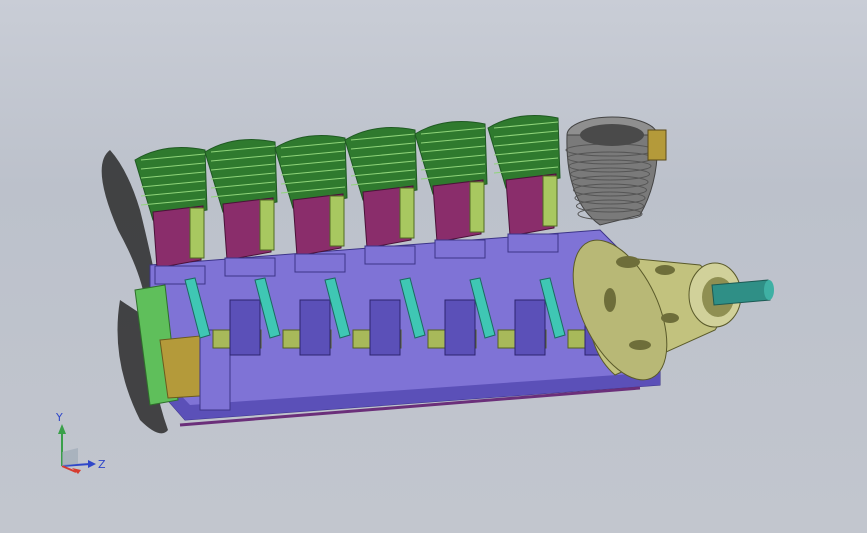  What do you see at coordinates (70, 457) in the screenshot?
I see `triad-box` at bounding box center [70, 457].